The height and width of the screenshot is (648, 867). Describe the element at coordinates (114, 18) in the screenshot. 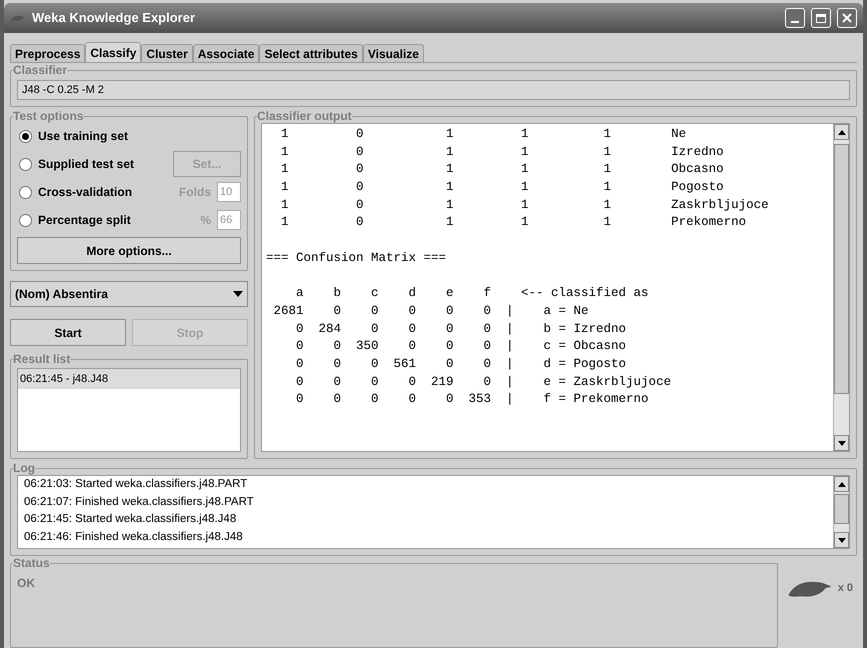

I see `window-title: Weka Knowledge Explorer` at that location.